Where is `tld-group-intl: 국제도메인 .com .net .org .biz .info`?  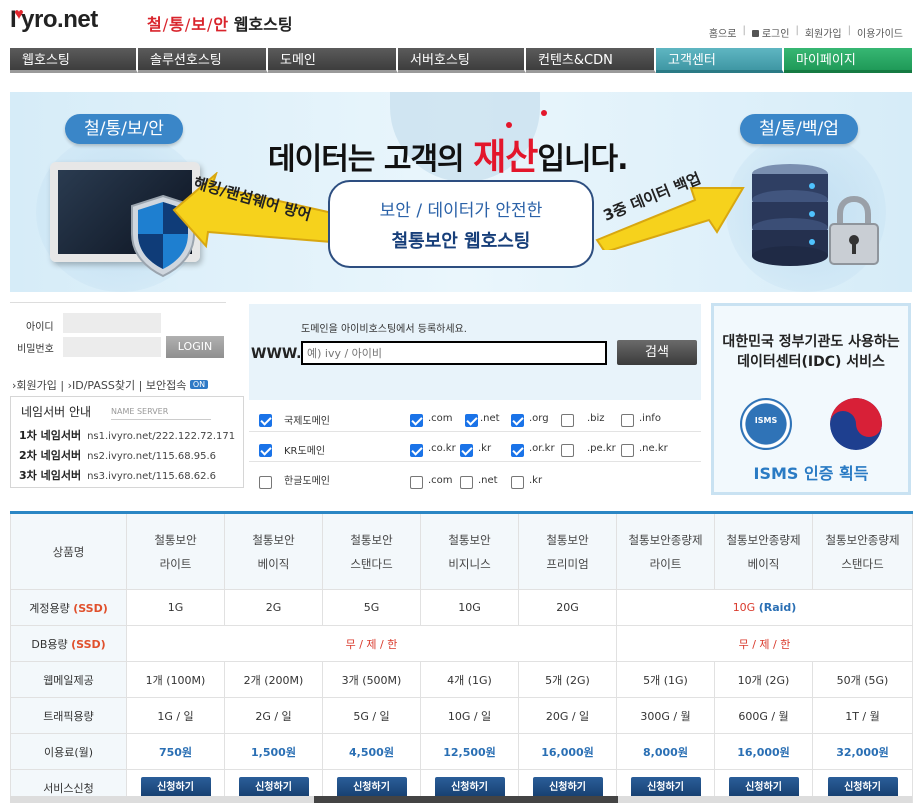
tld-group-intl: 국제도메인 .com .net .org .biz .info is located at coordinates (475, 418).